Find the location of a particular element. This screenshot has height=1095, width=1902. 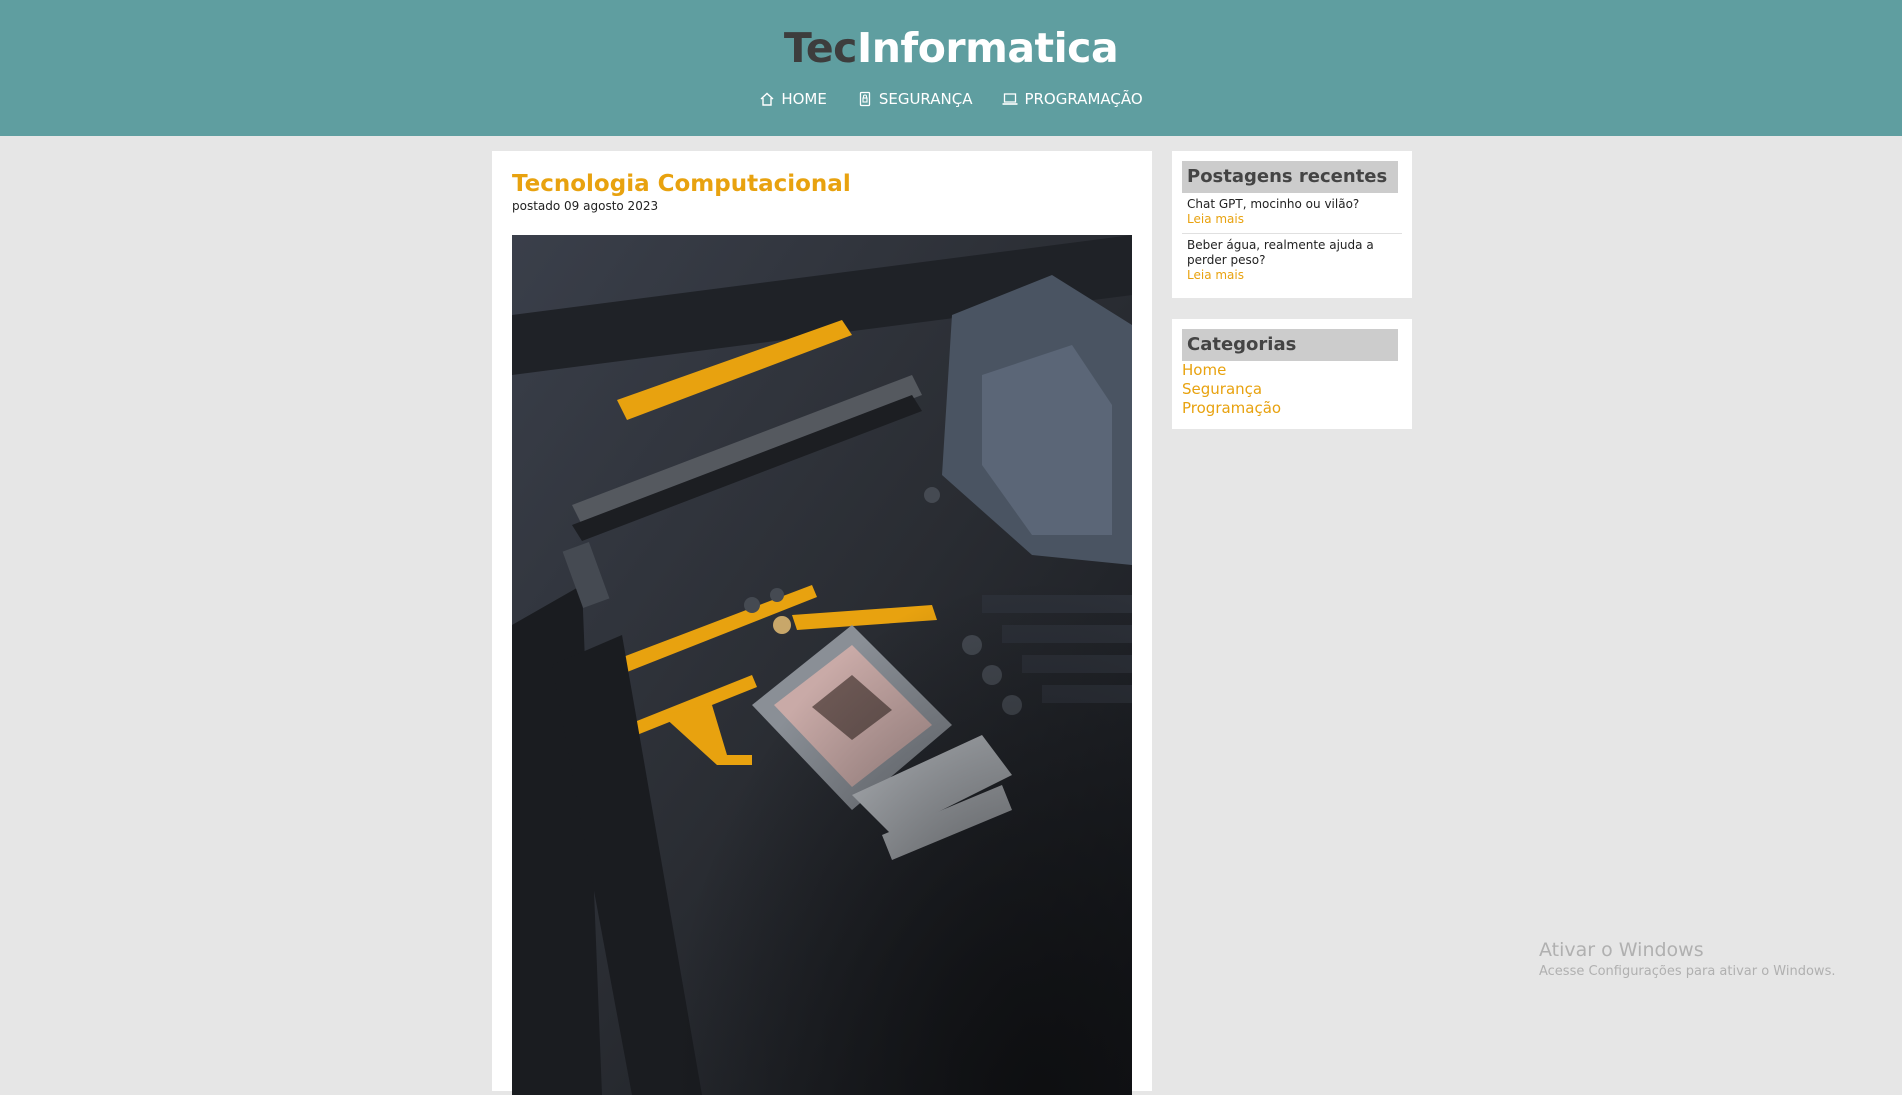

main-nav: HOME SEGURANÇA PROGRAMAÇÃO is located at coordinates (951, 99).